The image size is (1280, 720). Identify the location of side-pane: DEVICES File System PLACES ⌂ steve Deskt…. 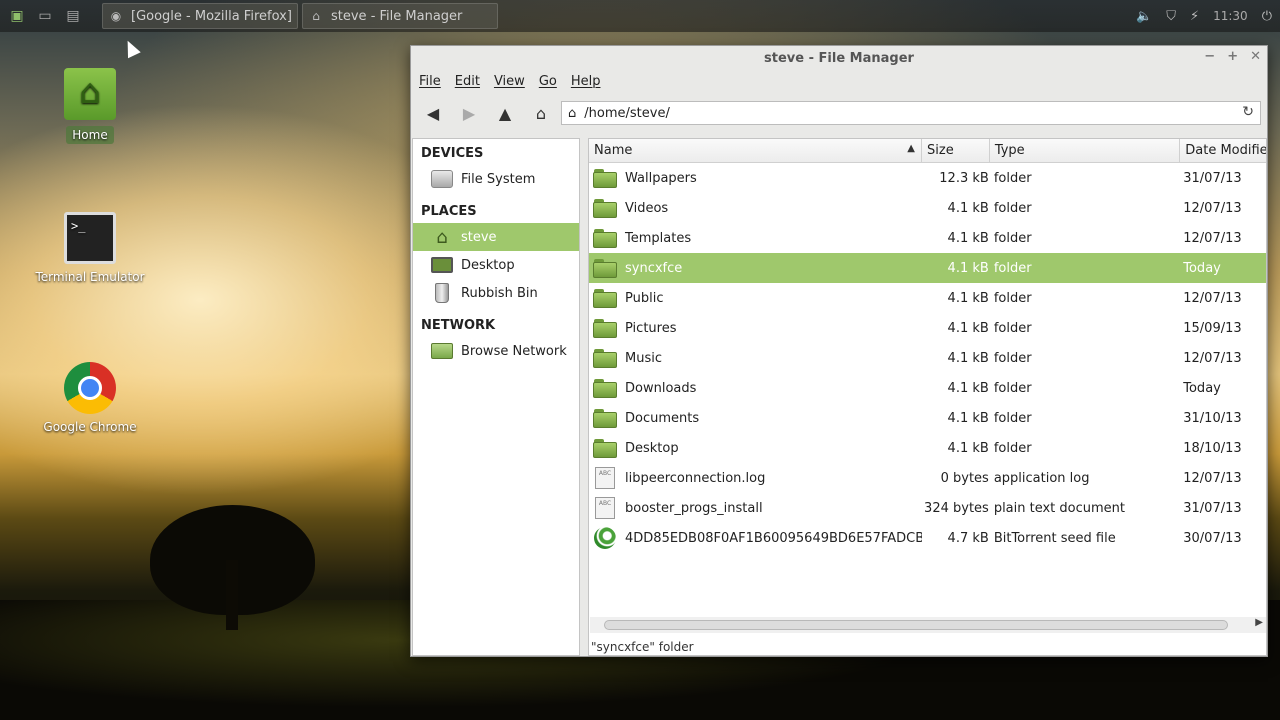
(496, 397).